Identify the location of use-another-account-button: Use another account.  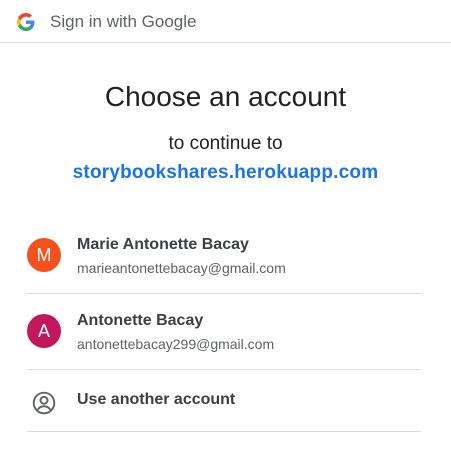
(224, 401).